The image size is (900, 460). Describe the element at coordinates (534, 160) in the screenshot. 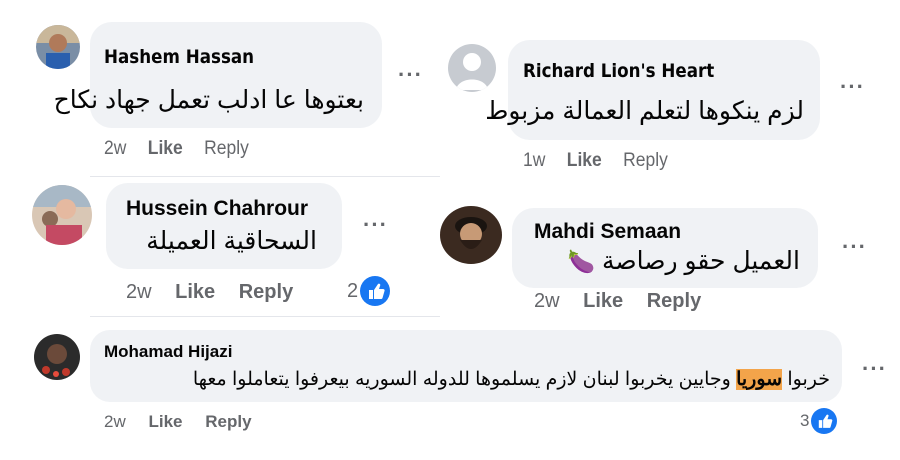

I see `comment-timestamp: 1w` at that location.